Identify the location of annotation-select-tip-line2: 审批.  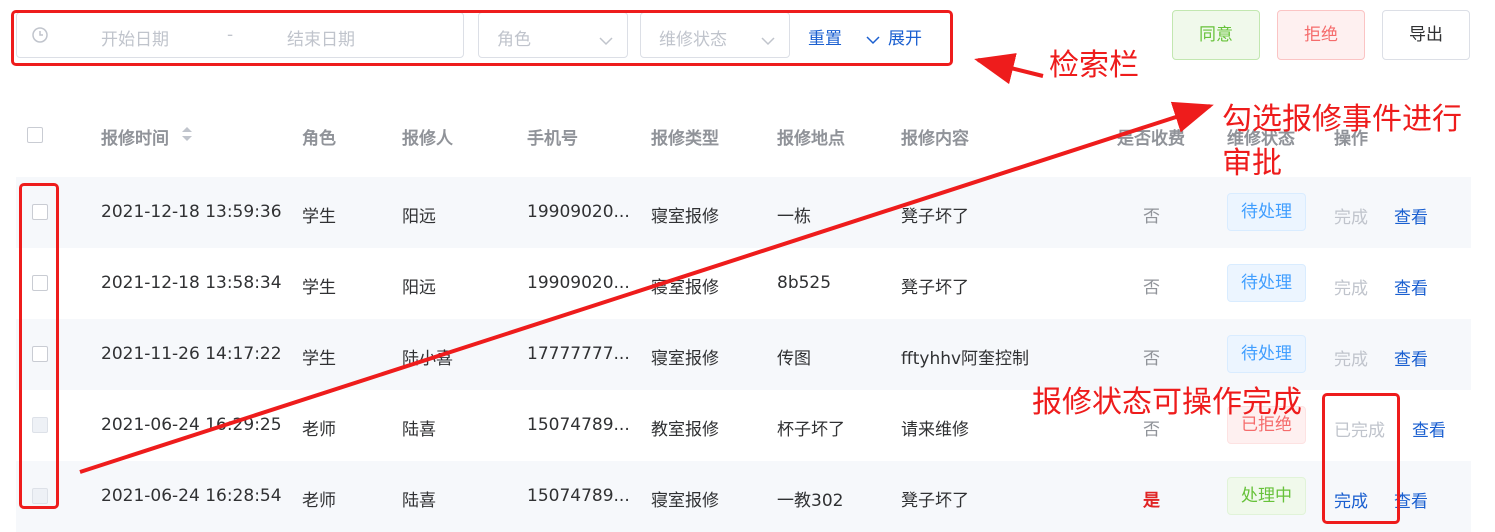
(1252, 163).